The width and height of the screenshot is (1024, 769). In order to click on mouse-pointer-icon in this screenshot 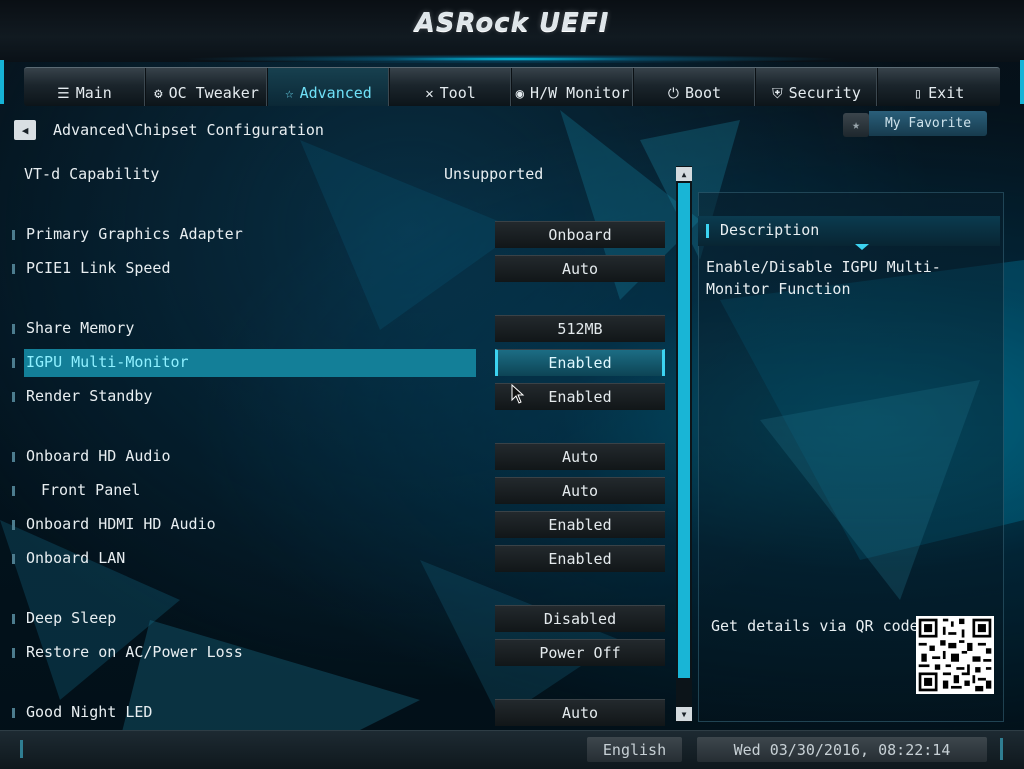, I will do `click(518, 394)`.